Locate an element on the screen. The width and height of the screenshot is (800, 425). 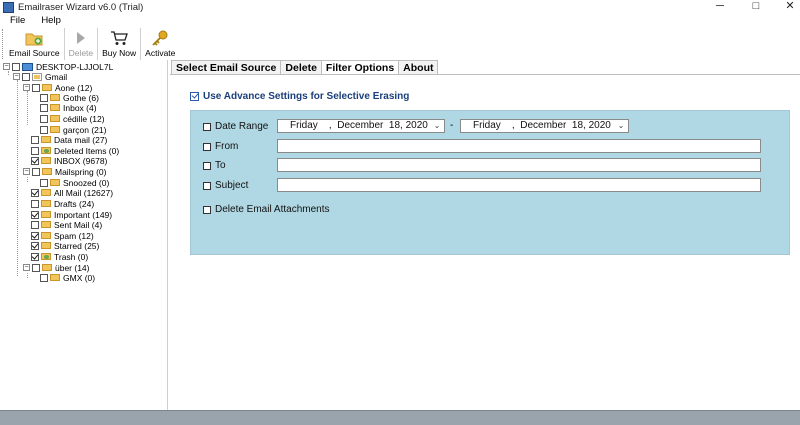
tree-folder: Sent Mail (4) is located at coordinates (66, 224).